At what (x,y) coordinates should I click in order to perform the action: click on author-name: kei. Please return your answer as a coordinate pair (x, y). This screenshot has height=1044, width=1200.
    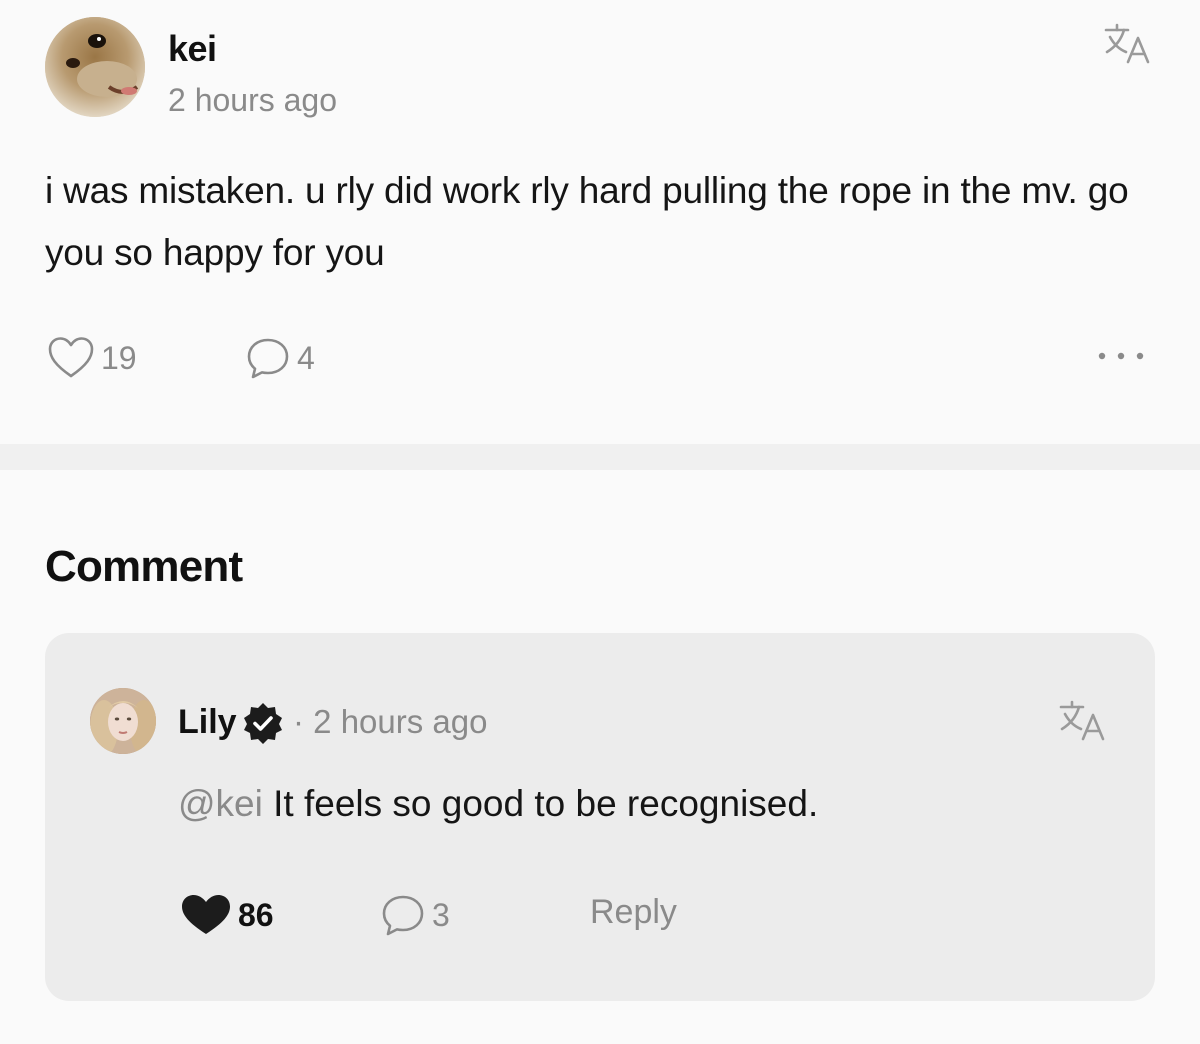
    Looking at the image, I should click on (192, 49).